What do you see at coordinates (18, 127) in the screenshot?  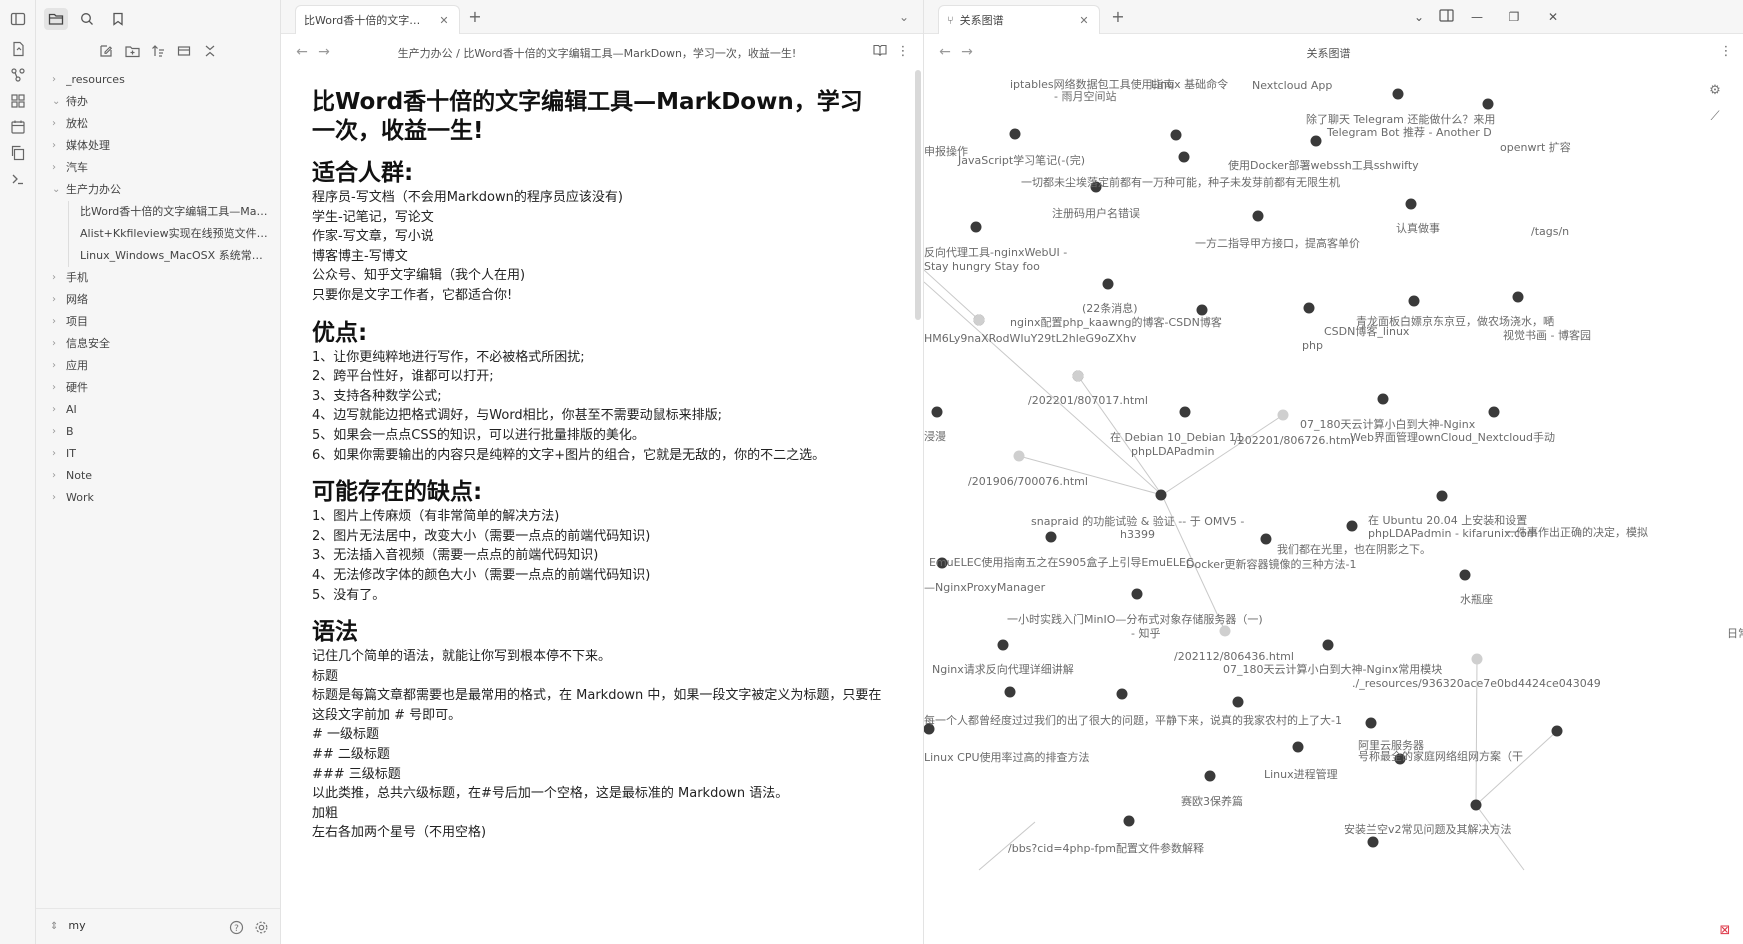 I see `calendar-icon` at bounding box center [18, 127].